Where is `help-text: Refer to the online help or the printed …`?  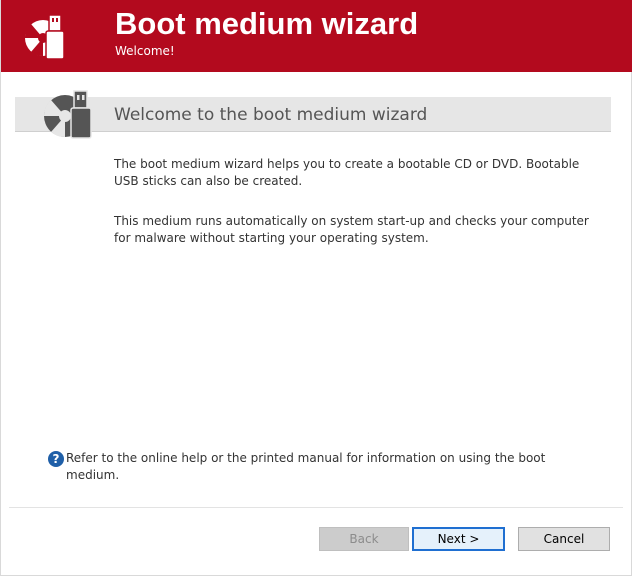 help-text: Refer to the online help or the printed … is located at coordinates (306, 466).